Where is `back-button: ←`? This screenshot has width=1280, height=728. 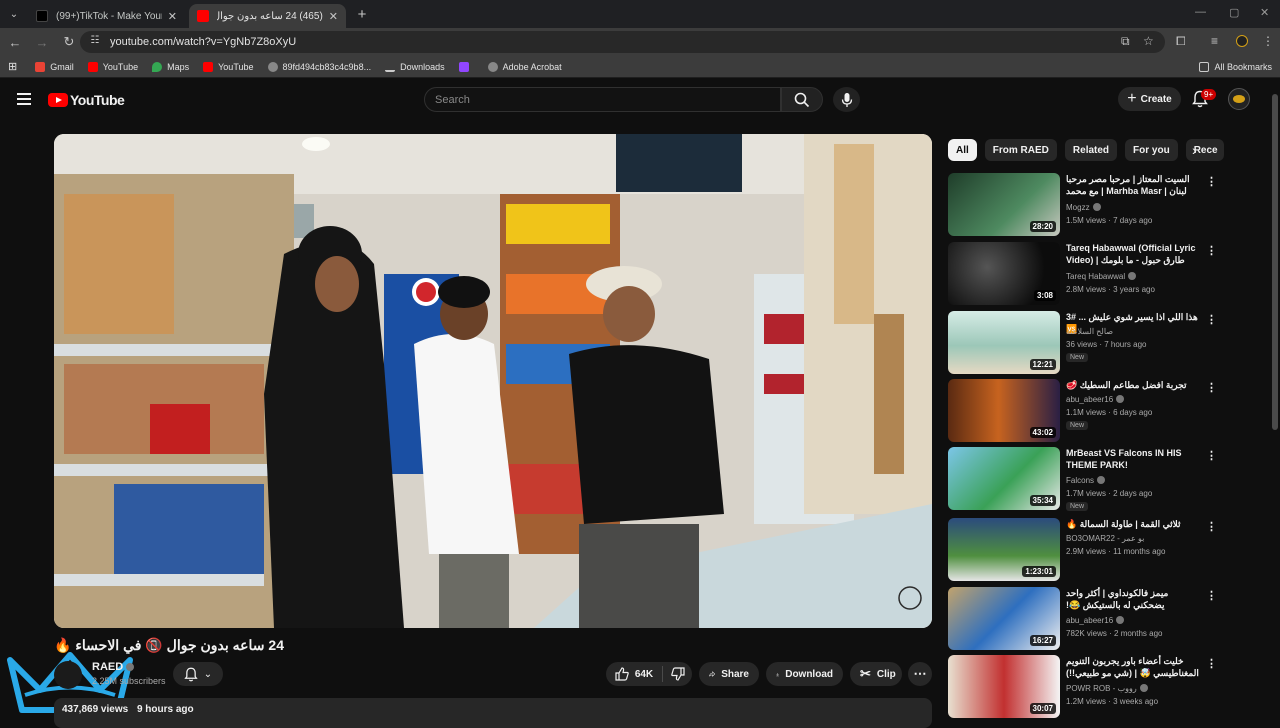 back-button: ← is located at coordinates (15, 42).